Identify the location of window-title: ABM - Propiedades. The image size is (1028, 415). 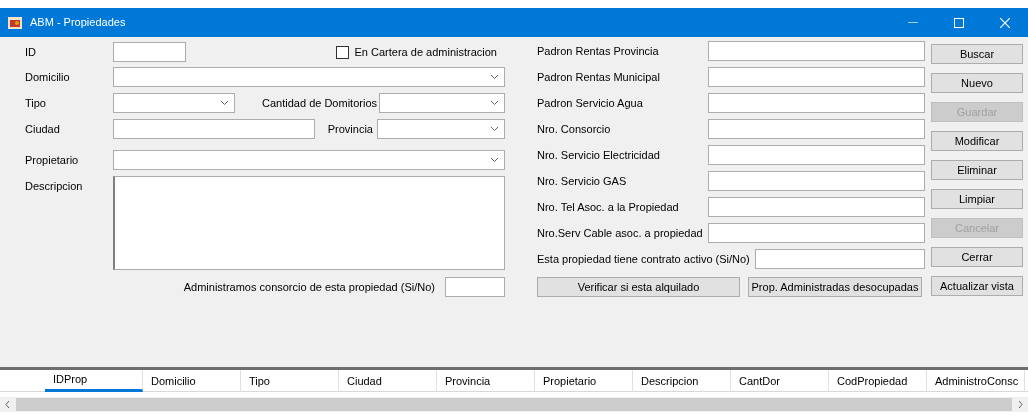
(78, 23).